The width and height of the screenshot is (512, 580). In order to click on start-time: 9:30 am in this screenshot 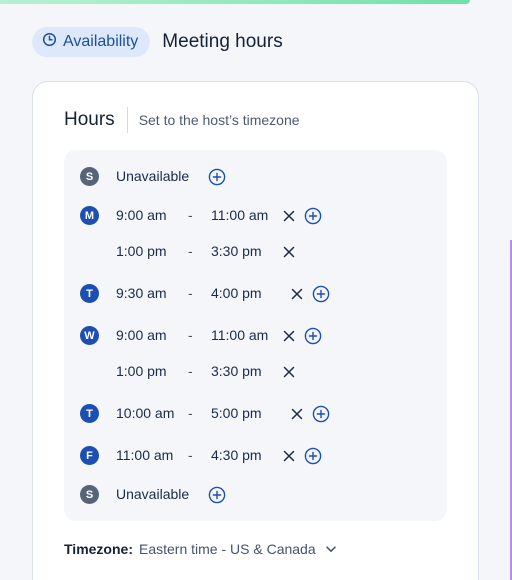, I will do `click(141, 293)`.